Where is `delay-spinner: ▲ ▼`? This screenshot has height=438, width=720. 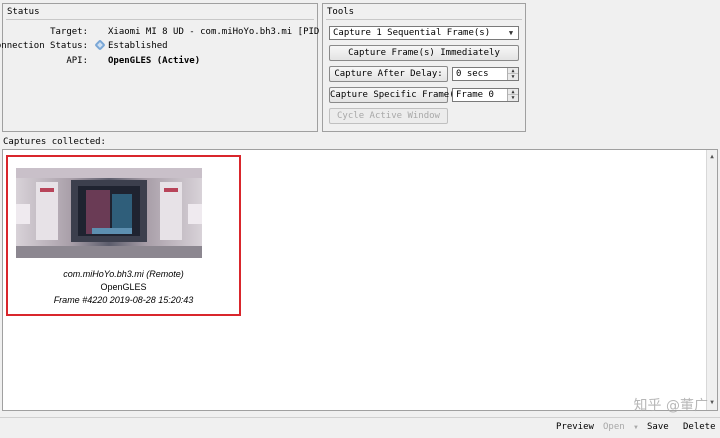 delay-spinner: ▲ ▼ is located at coordinates (512, 74).